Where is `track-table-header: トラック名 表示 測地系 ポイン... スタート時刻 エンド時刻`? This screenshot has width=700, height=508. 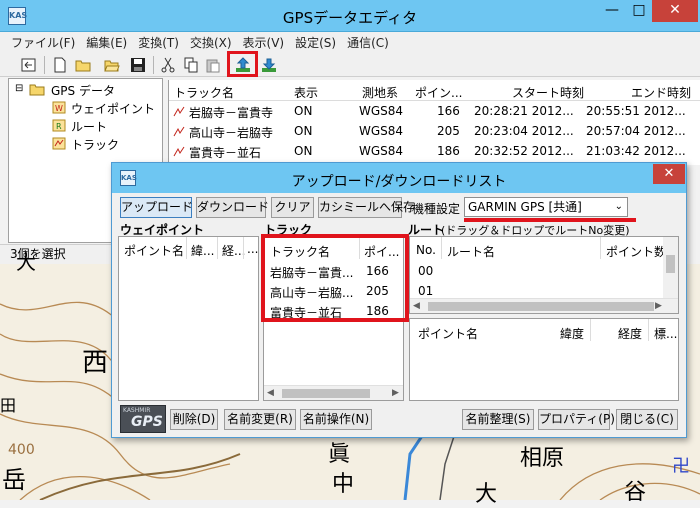 track-table-header: トラック名 表示 測地系 ポイン... スタート時刻 エンド時刻 is located at coordinates (434, 90).